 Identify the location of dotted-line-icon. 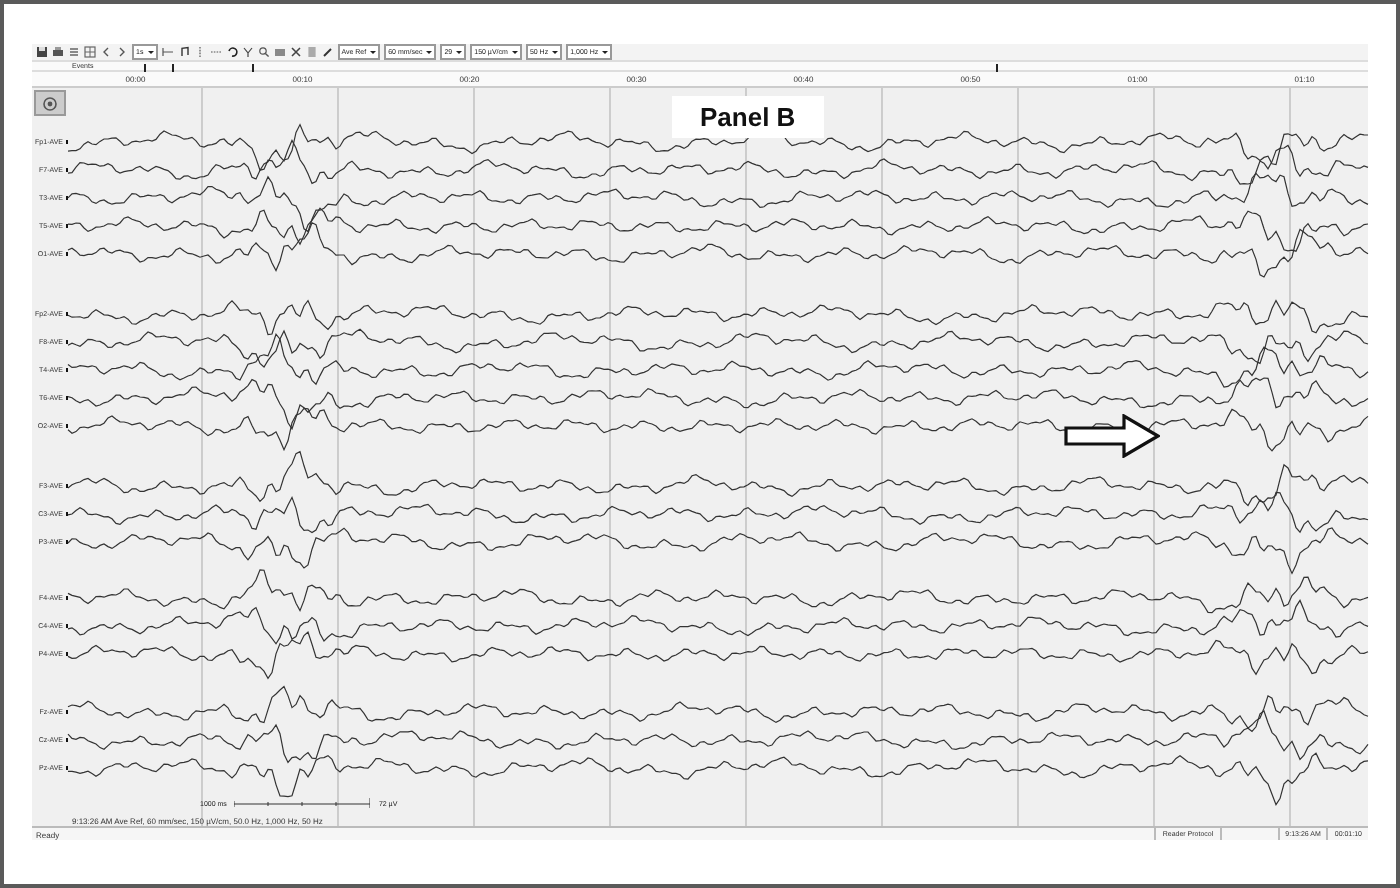
(215, 52).